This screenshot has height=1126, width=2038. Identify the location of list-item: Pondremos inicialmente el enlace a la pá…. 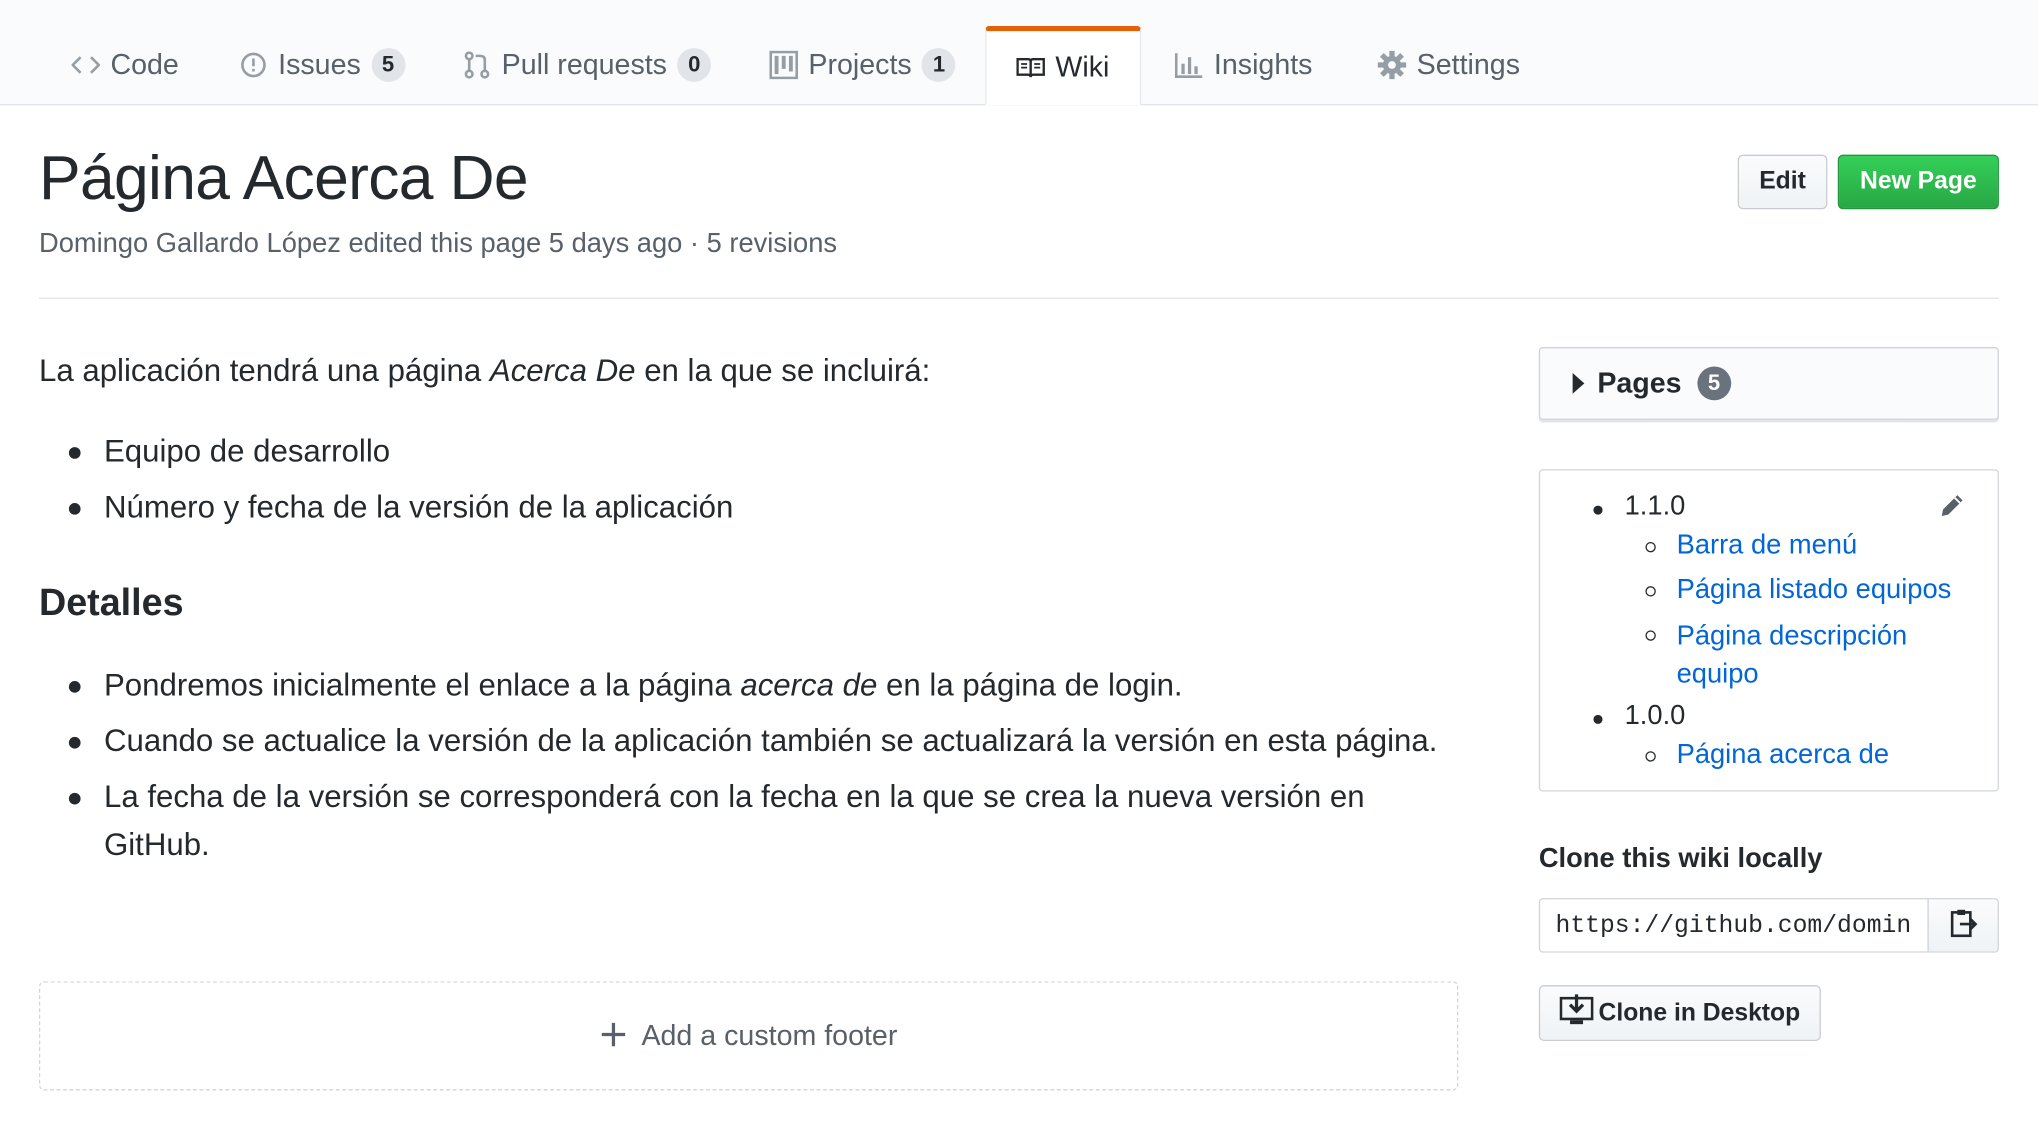
(754, 686).